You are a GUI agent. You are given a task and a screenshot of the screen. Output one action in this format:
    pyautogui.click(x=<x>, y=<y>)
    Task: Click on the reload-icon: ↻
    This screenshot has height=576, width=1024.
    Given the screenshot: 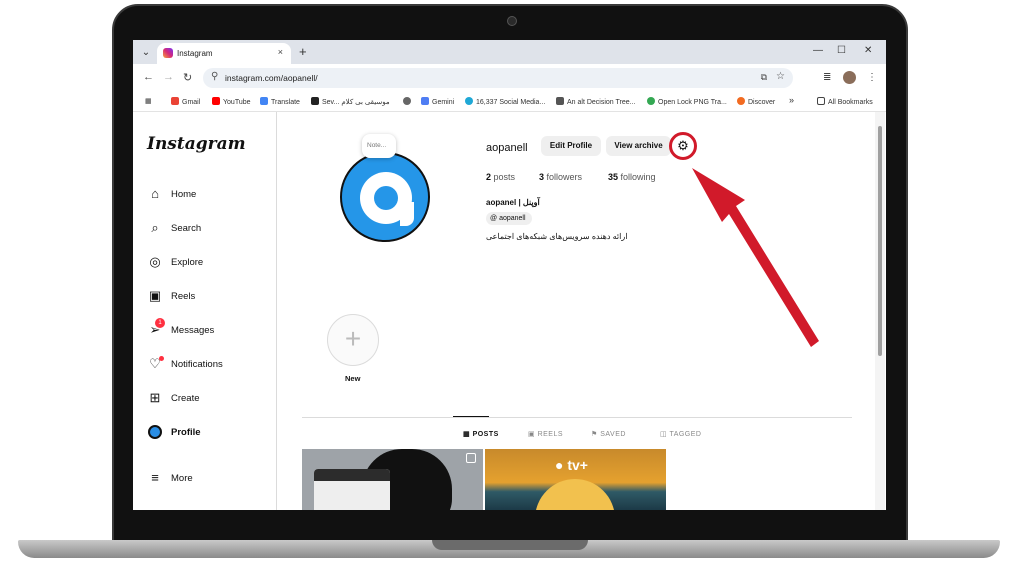 What is the action you would take?
    pyautogui.click(x=187, y=77)
    